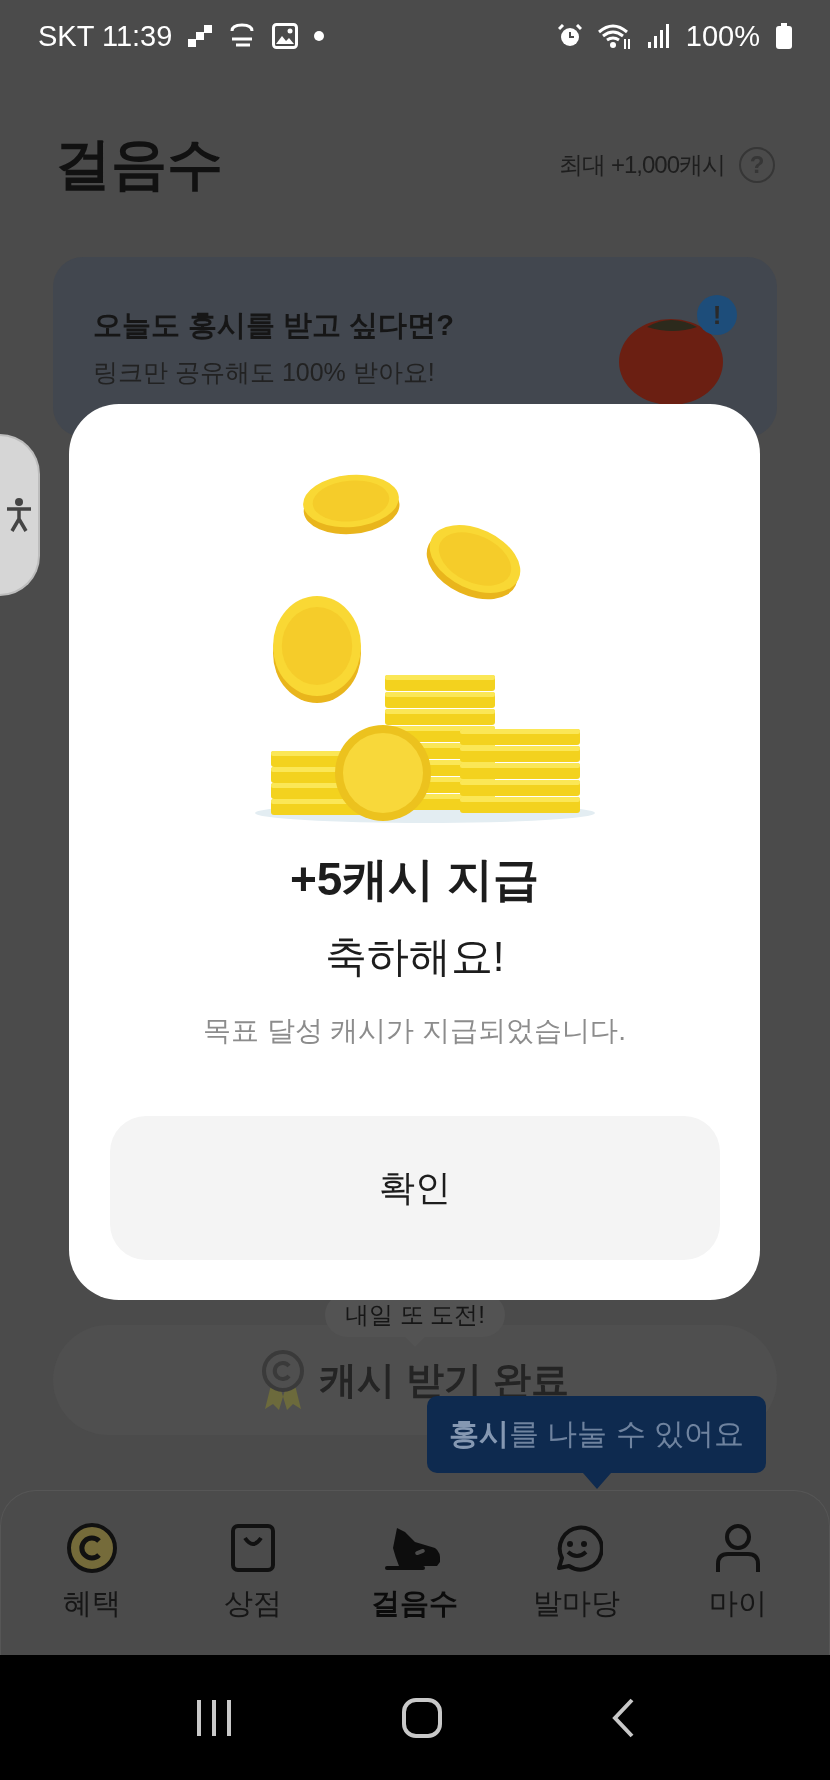  Describe the element at coordinates (19, 515) in the screenshot. I see `accessibility-icon` at that location.